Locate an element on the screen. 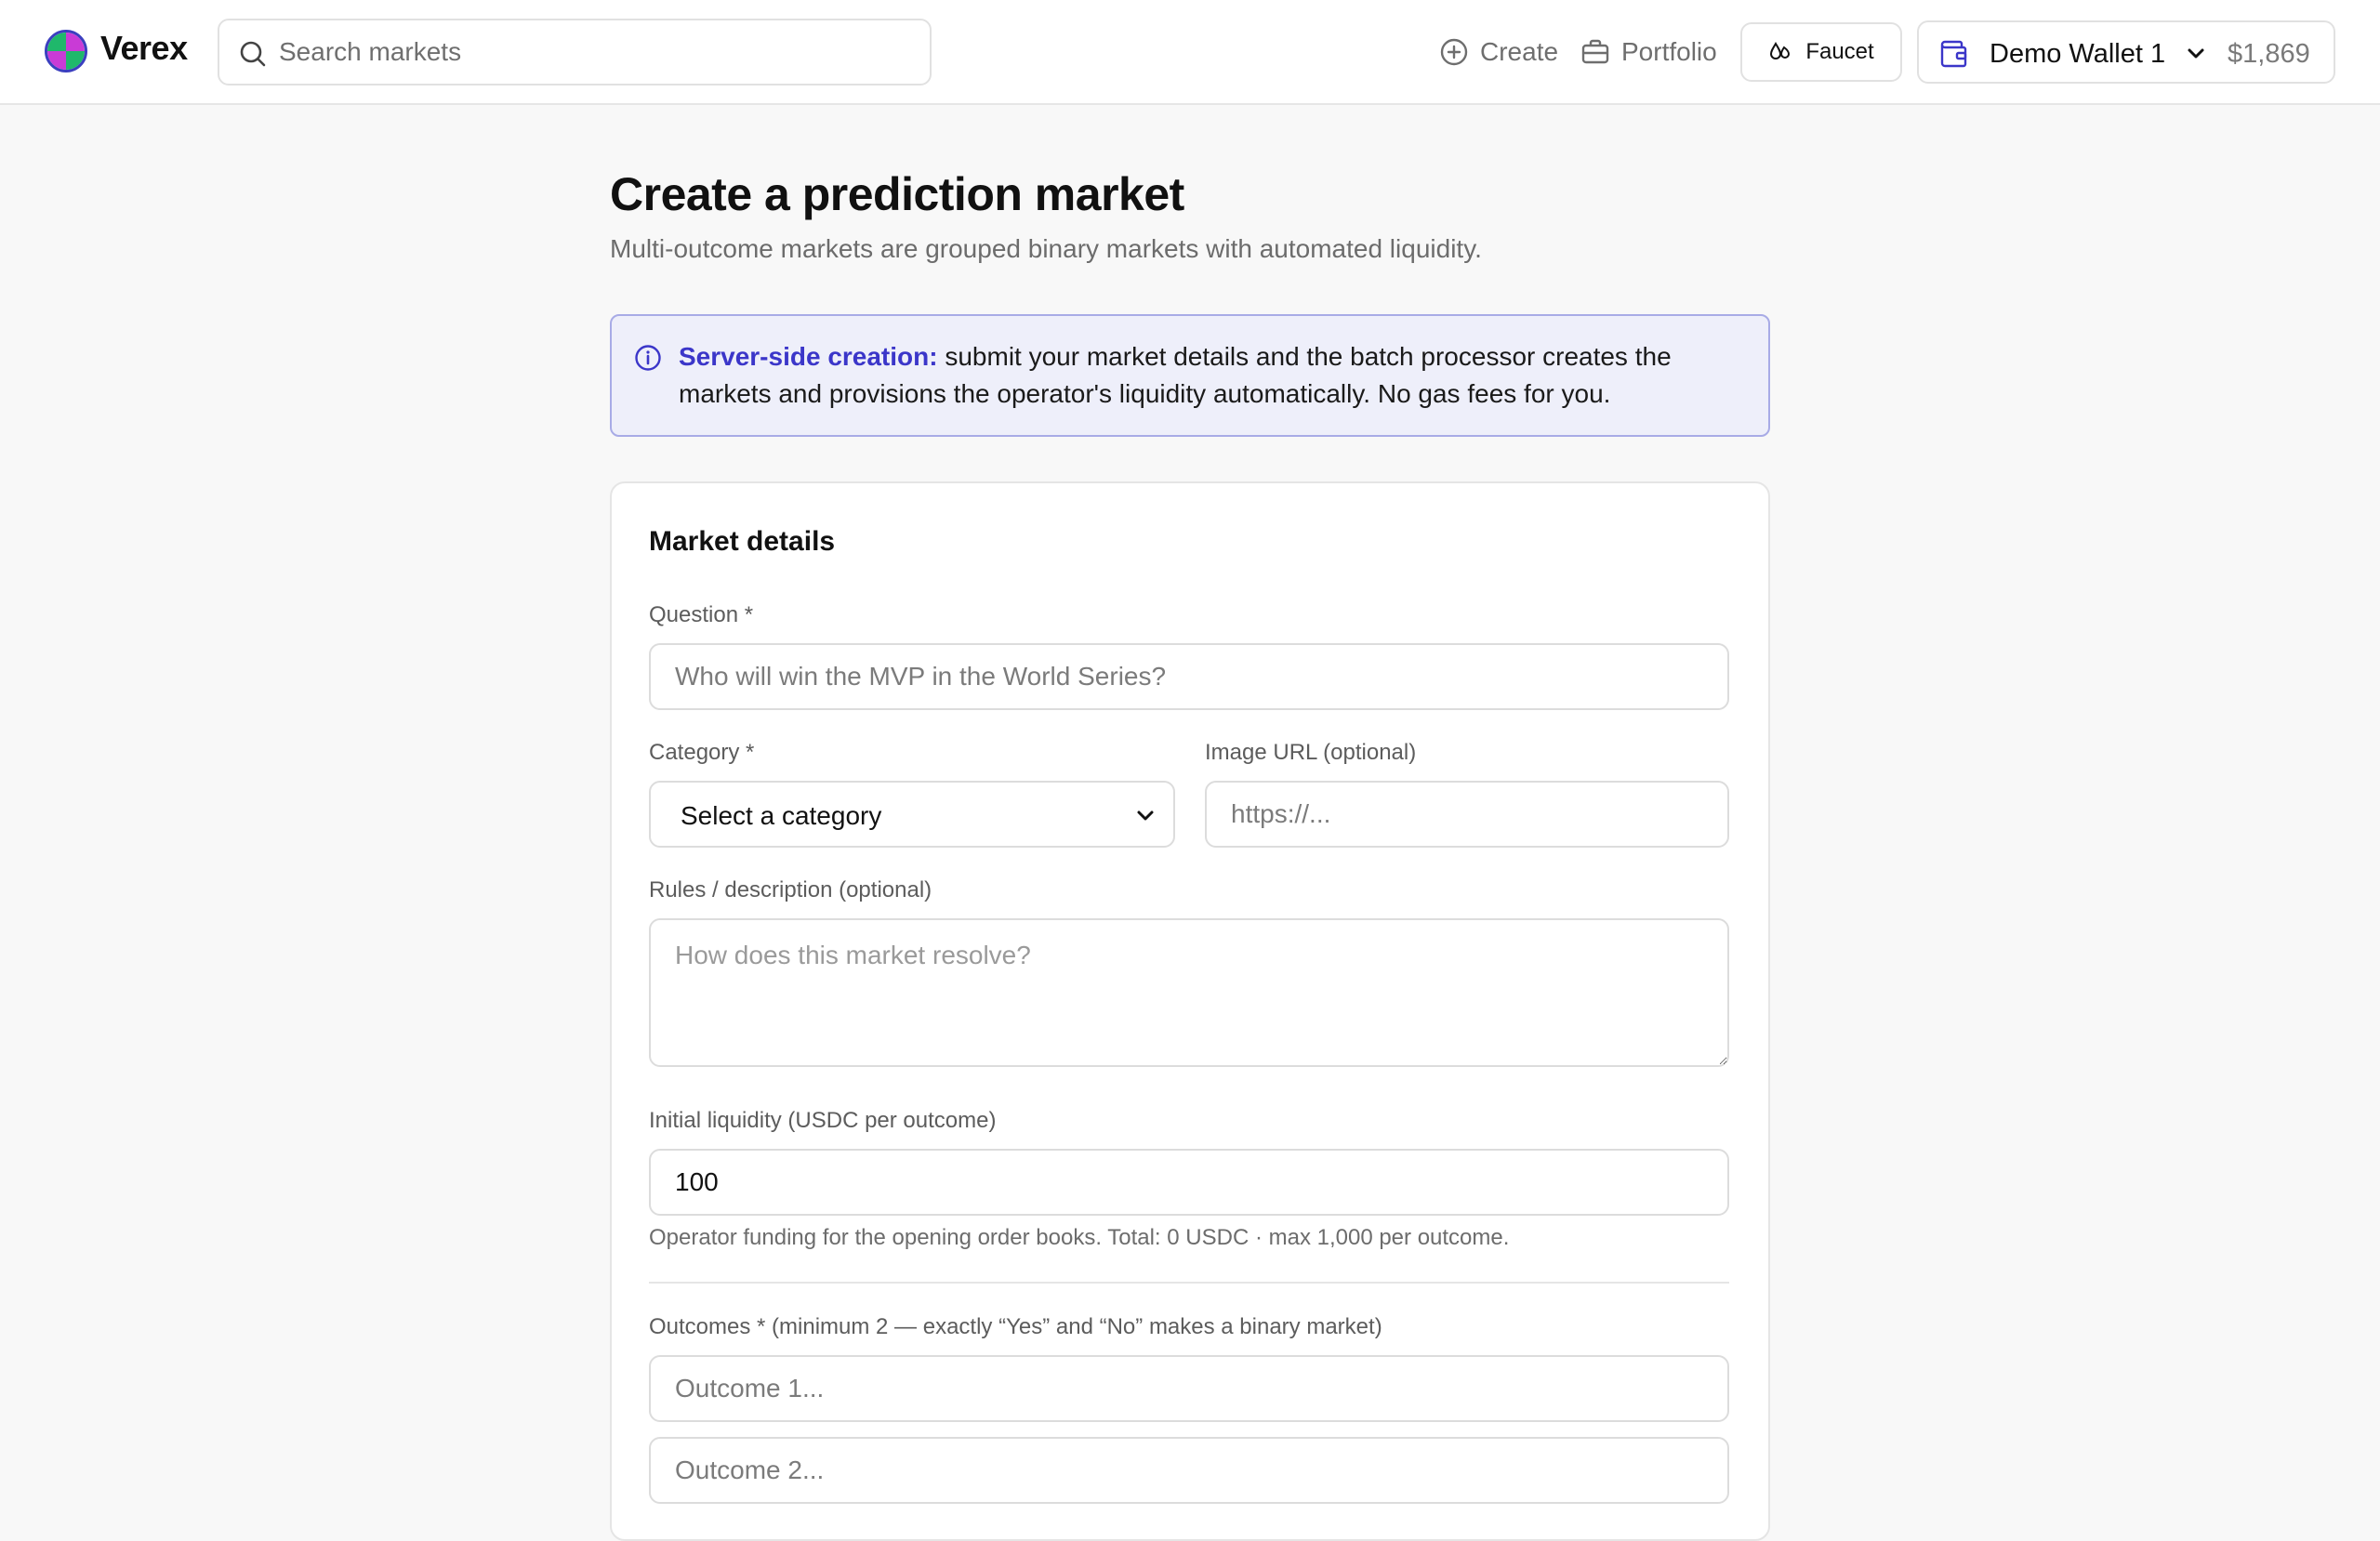  nav-create-link: Create is located at coordinates (1498, 52).